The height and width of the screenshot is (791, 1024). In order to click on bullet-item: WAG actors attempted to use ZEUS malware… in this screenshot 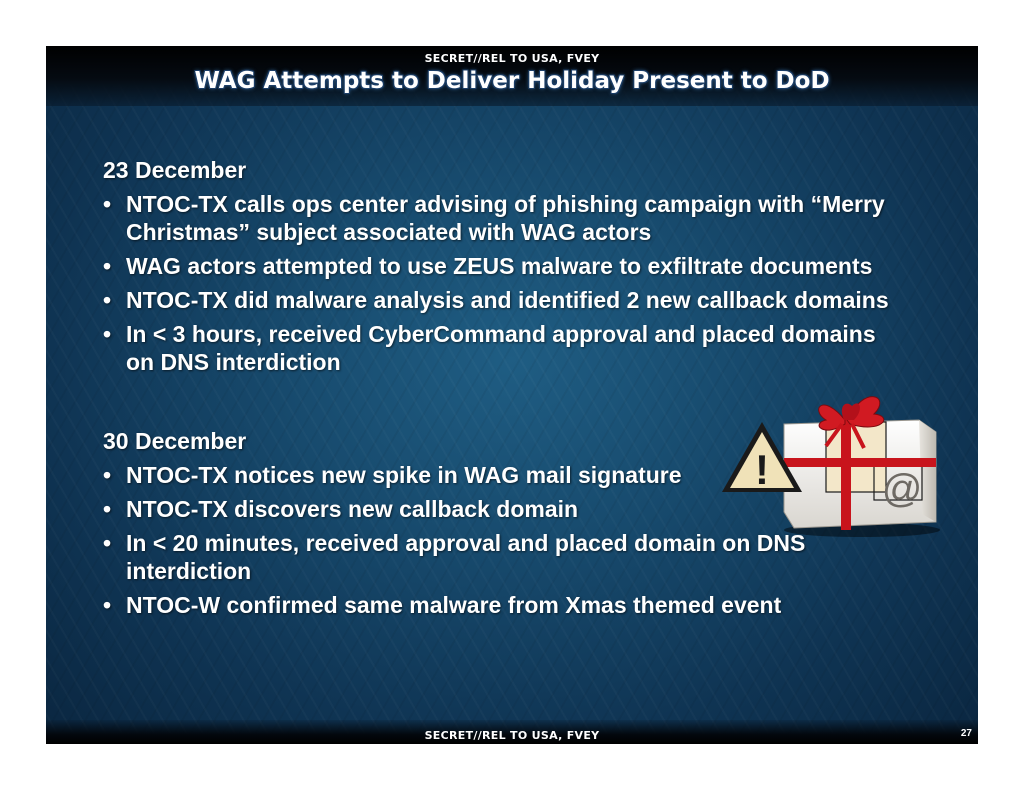, I will do `click(503, 266)`.